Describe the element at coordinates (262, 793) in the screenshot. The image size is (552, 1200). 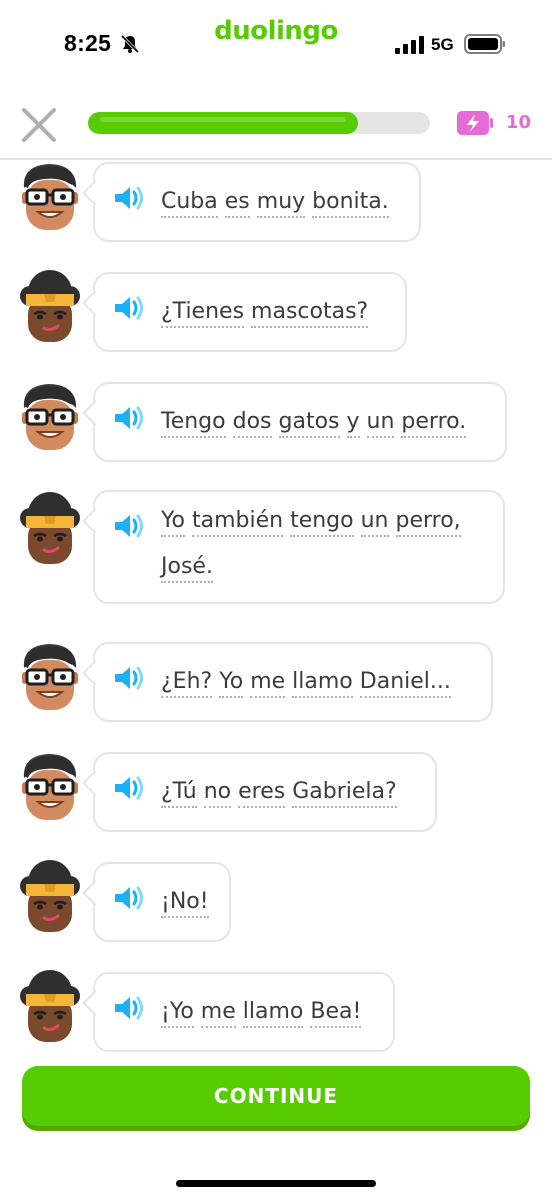
I see `word-token: eres` at that location.